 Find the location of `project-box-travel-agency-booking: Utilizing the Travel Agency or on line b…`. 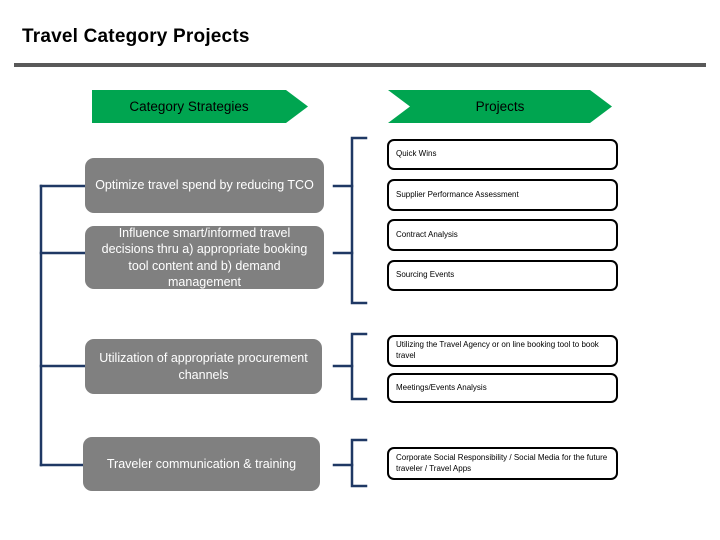

project-box-travel-agency-booking: Utilizing the Travel Agency or on line b… is located at coordinates (502, 351).